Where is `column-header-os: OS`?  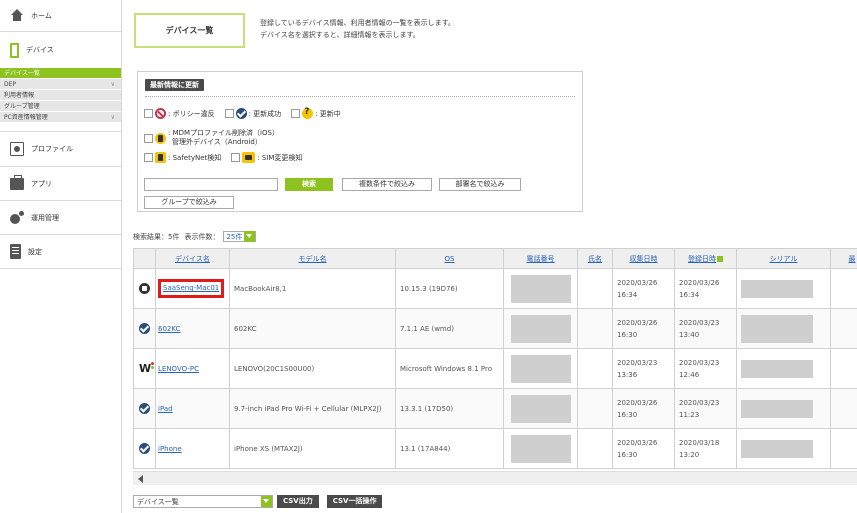
column-header-os: OS is located at coordinates (449, 258).